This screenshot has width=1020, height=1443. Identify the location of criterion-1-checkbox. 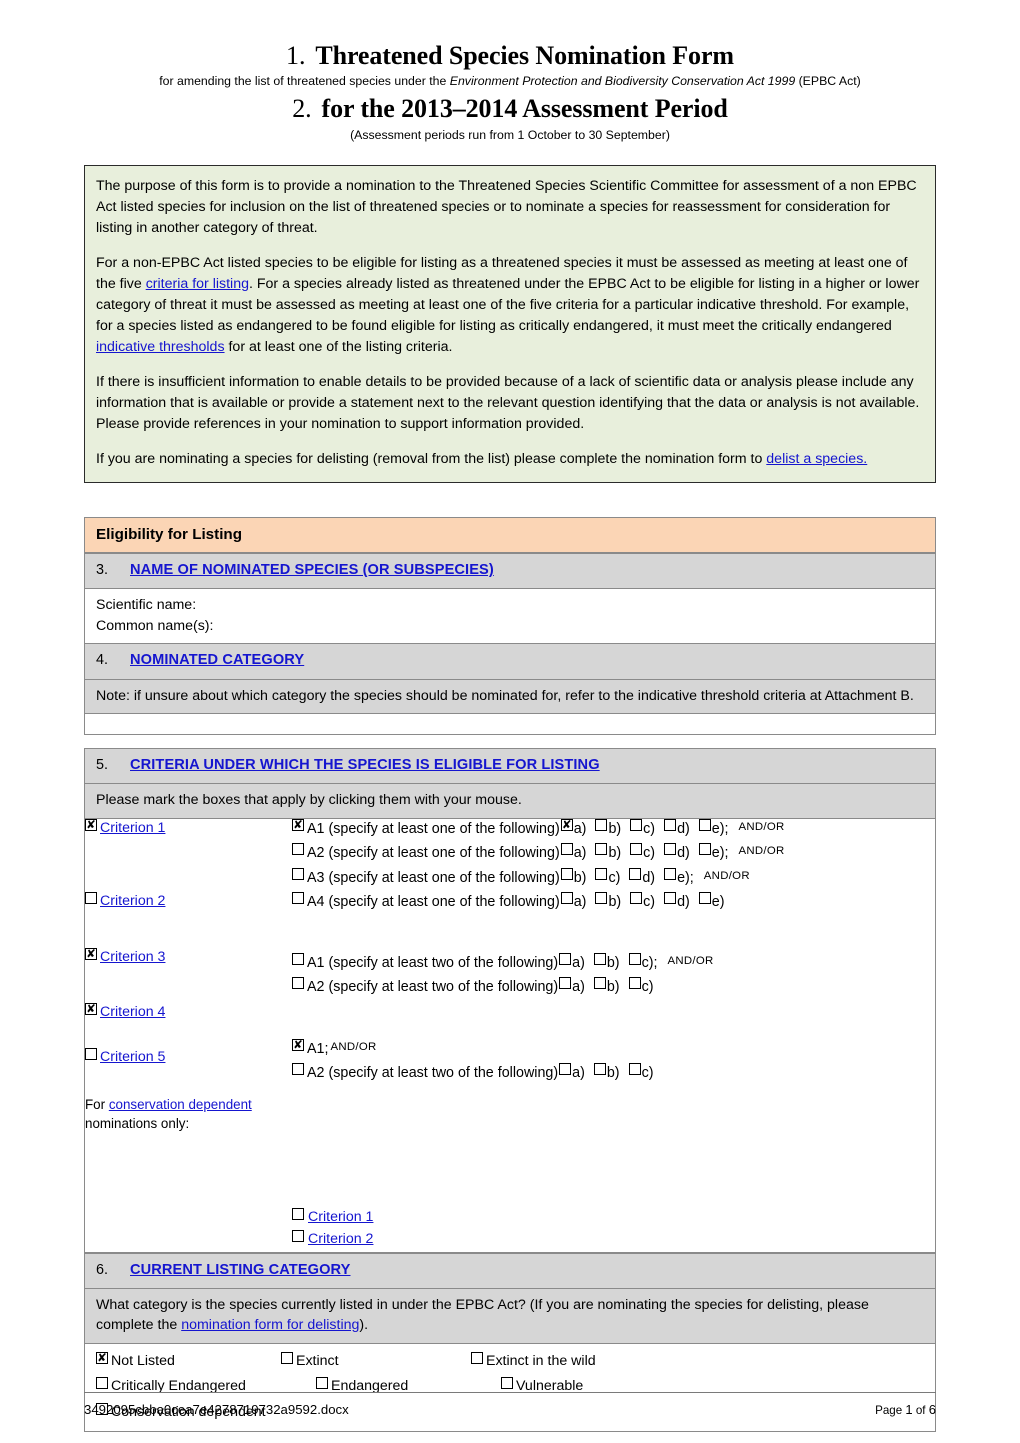
(91, 824).